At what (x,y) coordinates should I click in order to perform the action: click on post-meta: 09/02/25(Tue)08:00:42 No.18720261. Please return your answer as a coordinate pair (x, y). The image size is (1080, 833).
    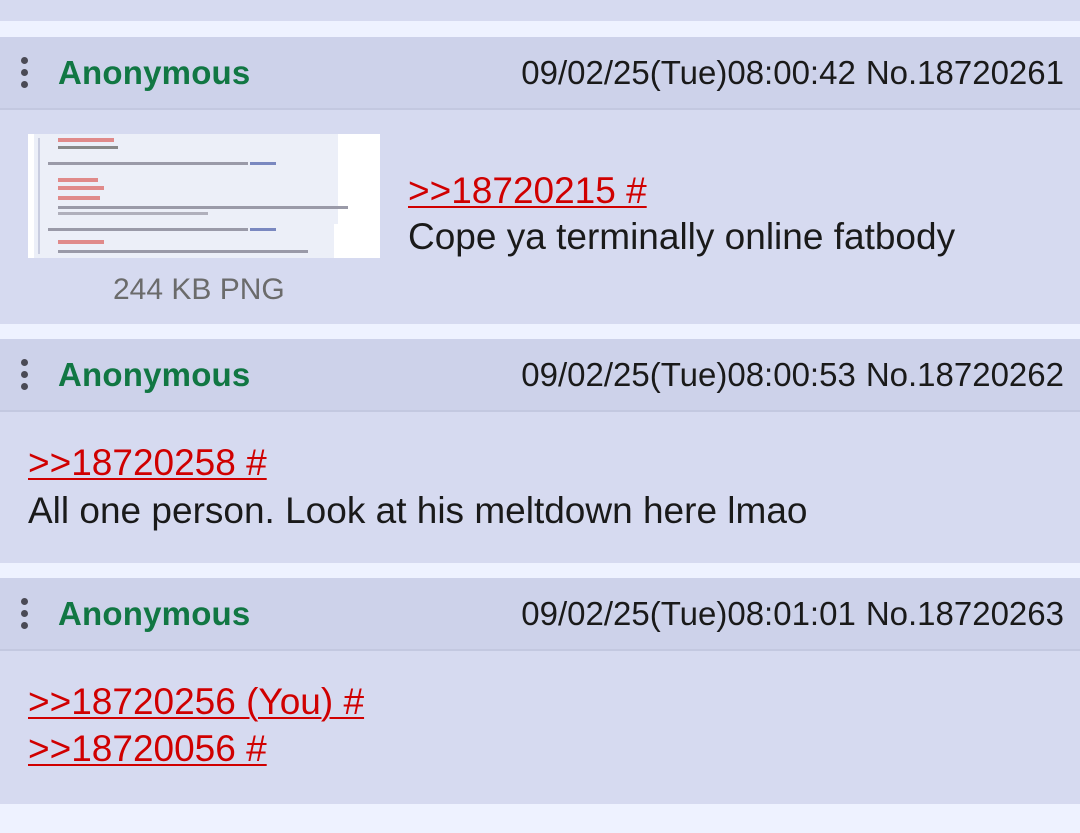
    Looking at the image, I should click on (792, 73).